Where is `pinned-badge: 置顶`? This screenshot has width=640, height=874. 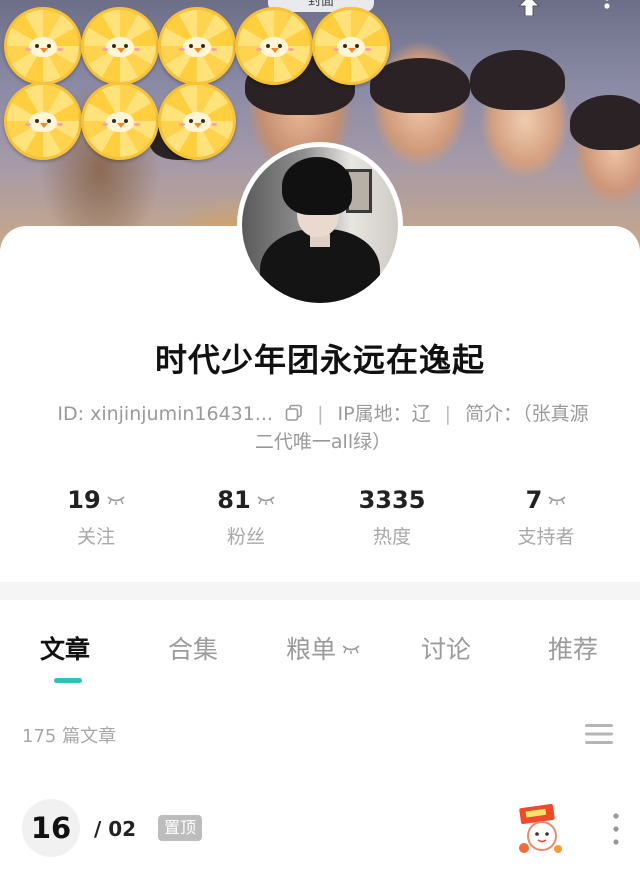
pinned-badge: 置顶 is located at coordinates (180, 828).